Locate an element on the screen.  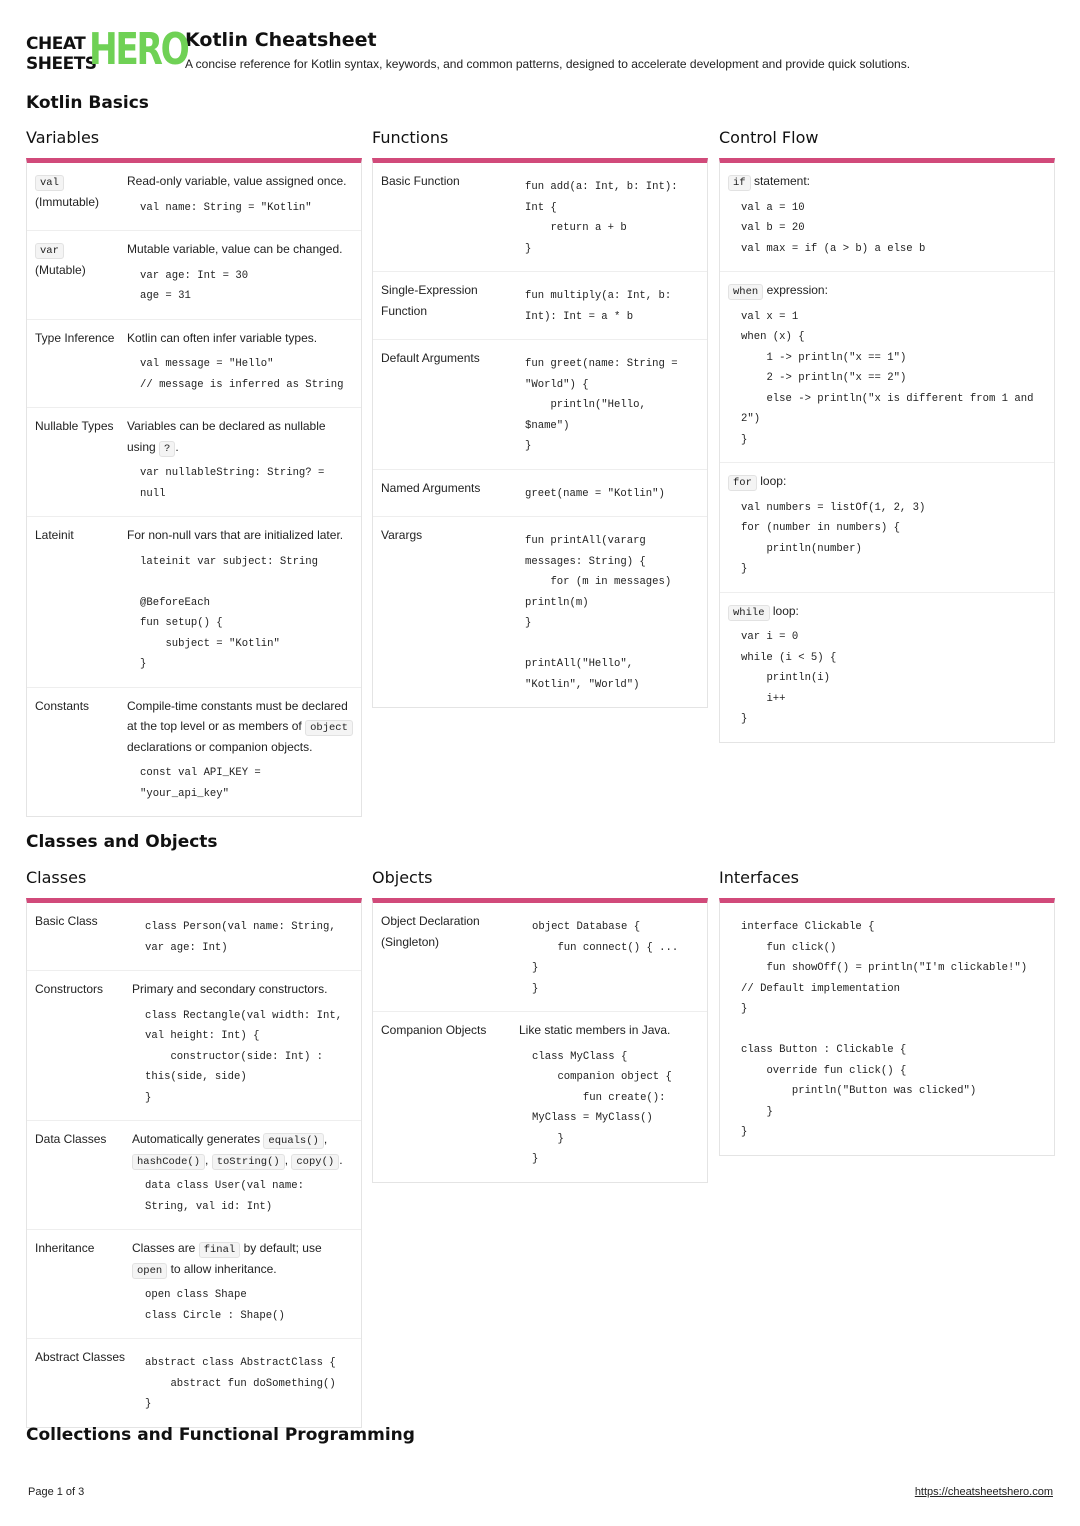
row-label: Lateinit is located at coordinates (54, 535).